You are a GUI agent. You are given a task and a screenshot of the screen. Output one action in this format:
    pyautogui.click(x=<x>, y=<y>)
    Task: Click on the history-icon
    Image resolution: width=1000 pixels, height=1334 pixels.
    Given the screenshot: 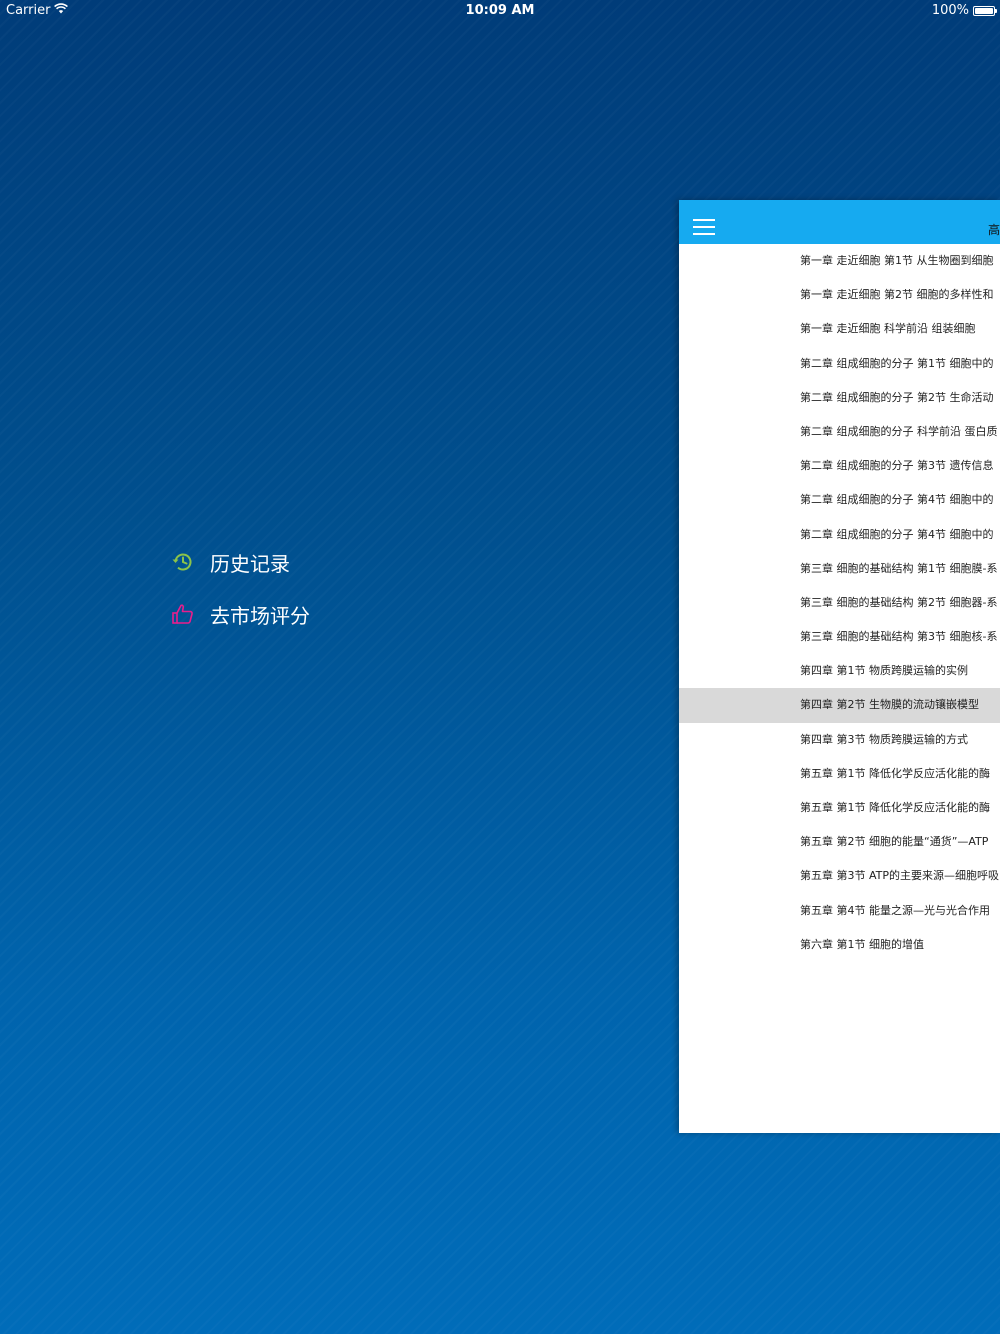 What is the action you would take?
    pyautogui.click(x=183, y=562)
    